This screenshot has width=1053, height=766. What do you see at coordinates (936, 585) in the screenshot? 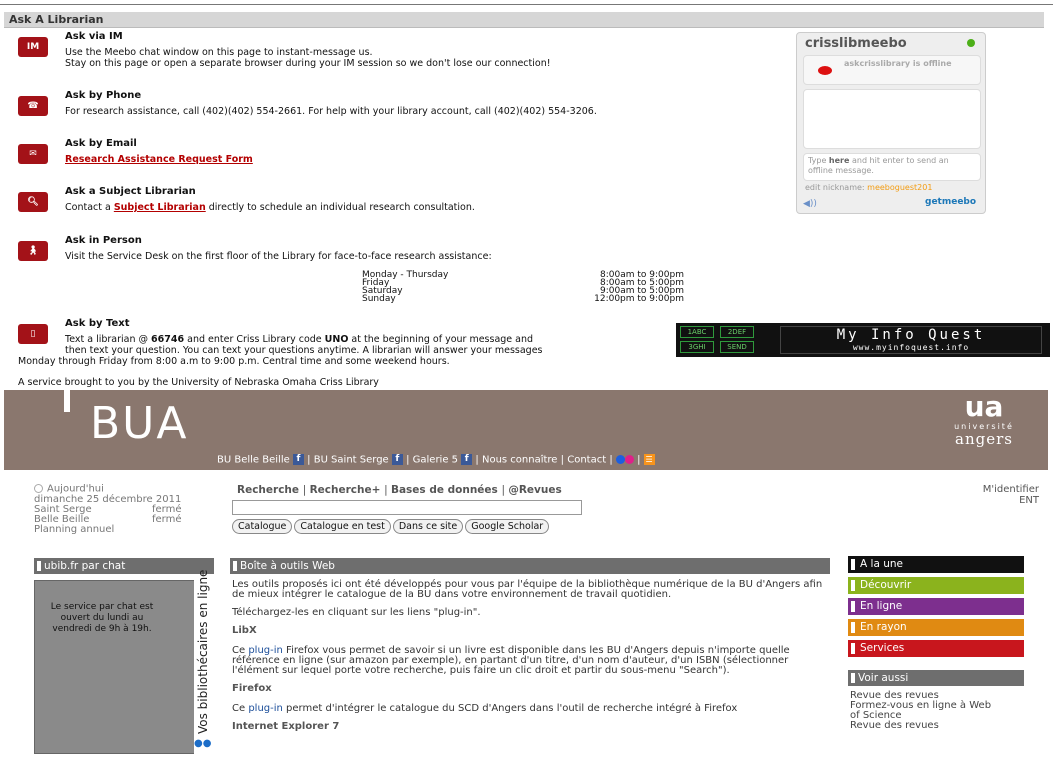
I see `nav-decouvrir: Découvrir` at bounding box center [936, 585].